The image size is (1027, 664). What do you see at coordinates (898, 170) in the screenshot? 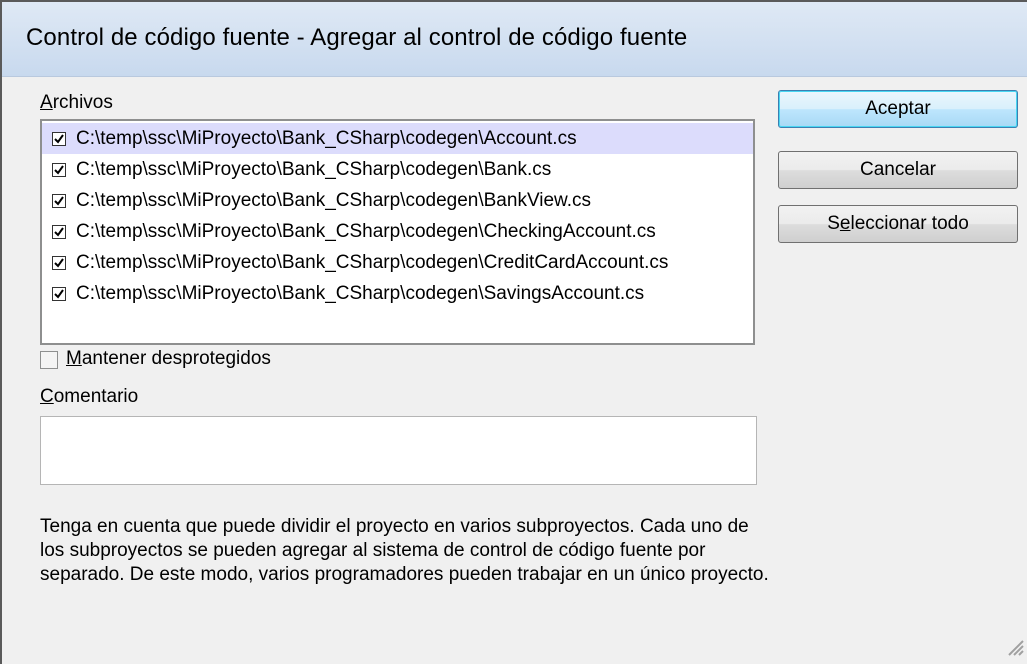
I see `cancel-button: Cancelar` at bounding box center [898, 170].